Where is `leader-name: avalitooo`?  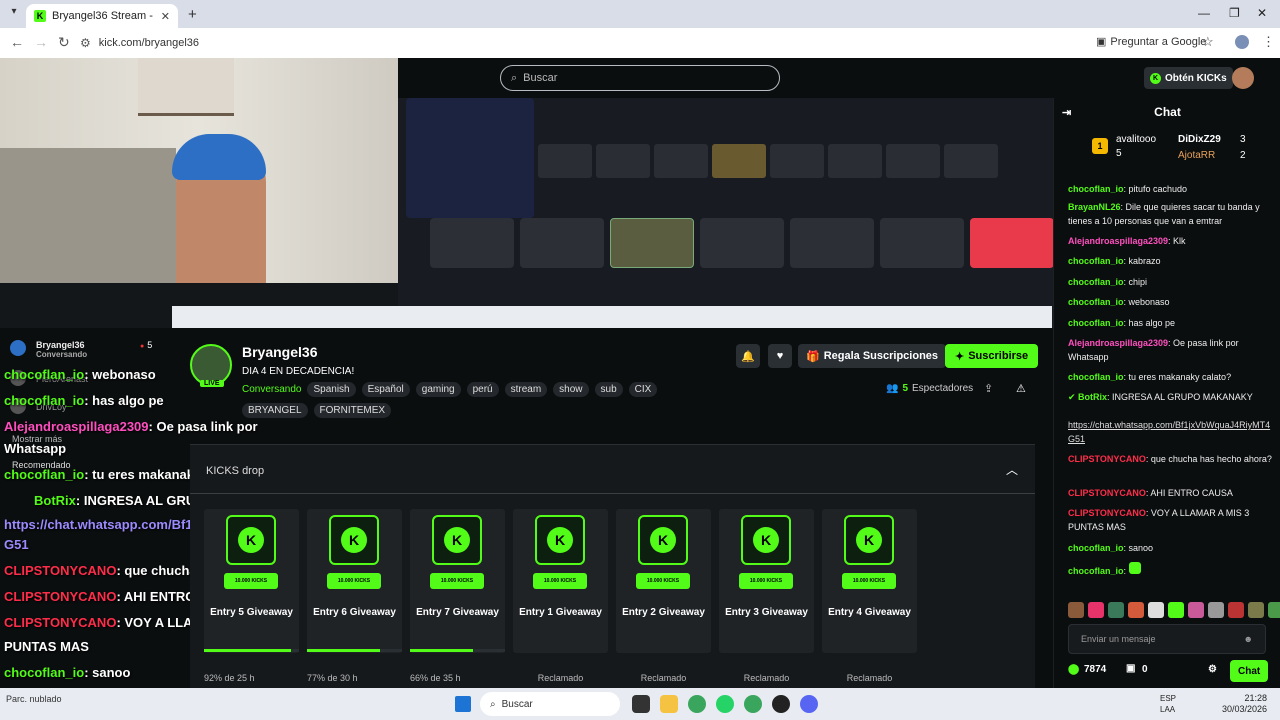
leader-name: avalitooo is located at coordinates (1136, 139).